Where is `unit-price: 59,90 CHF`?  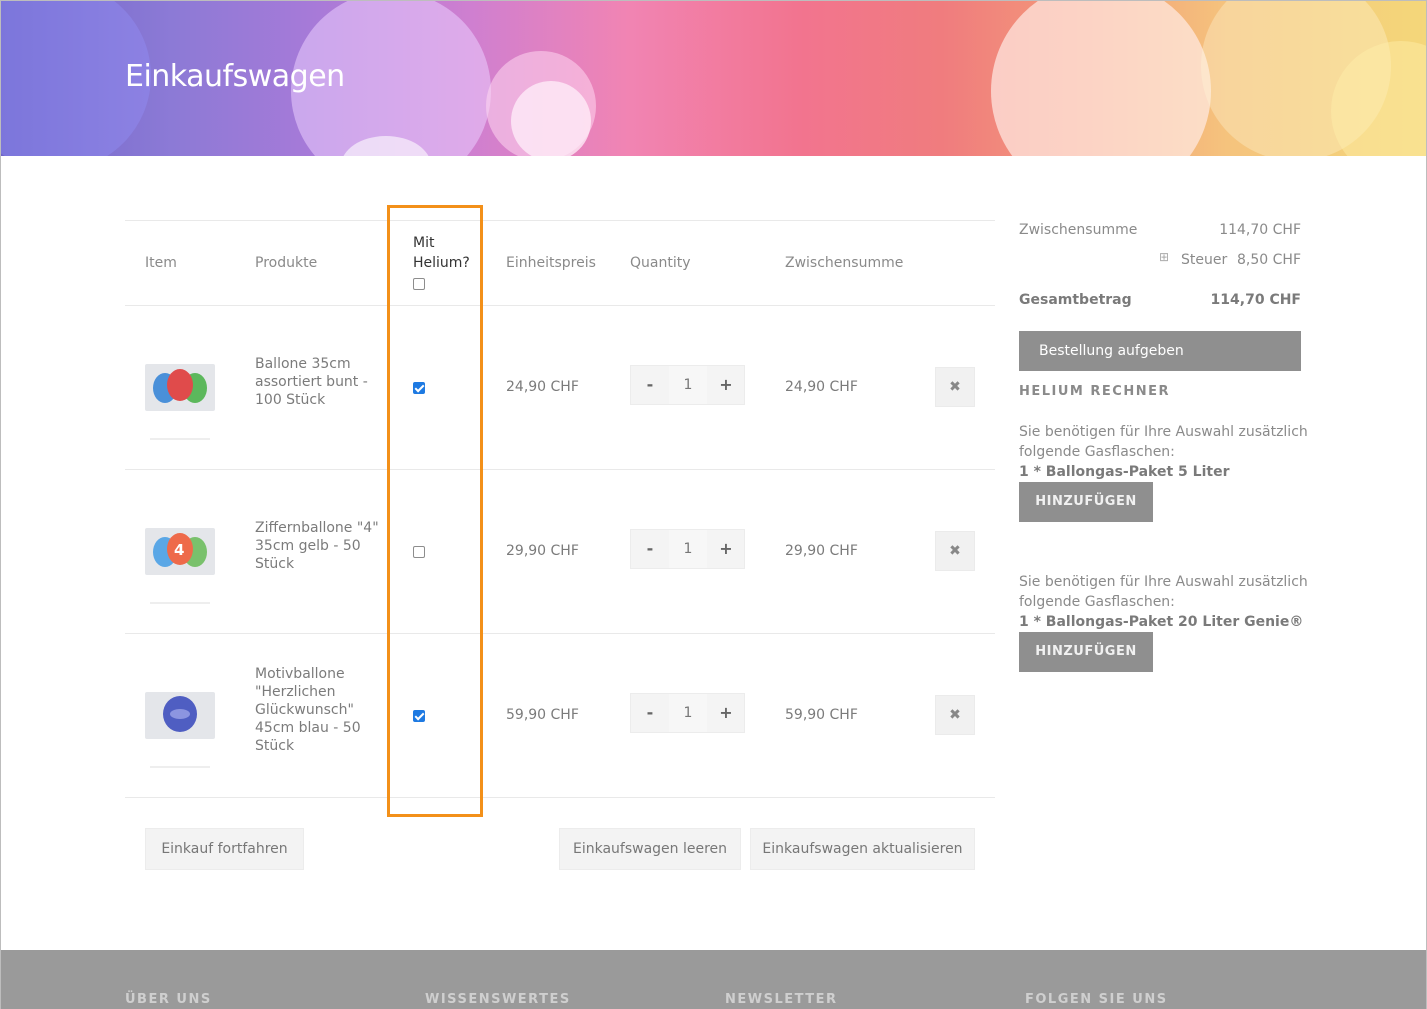
unit-price: 59,90 CHF is located at coordinates (542, 715).